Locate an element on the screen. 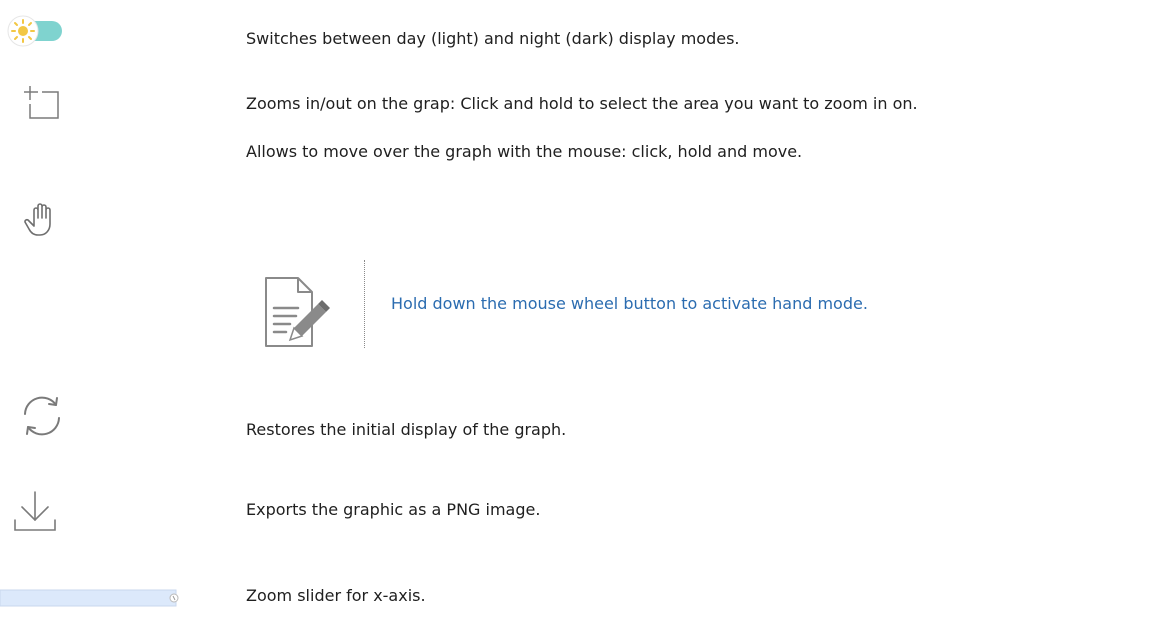 This screenshot has width=1174, height=627. note-divider is located at coordinates (364, 304).